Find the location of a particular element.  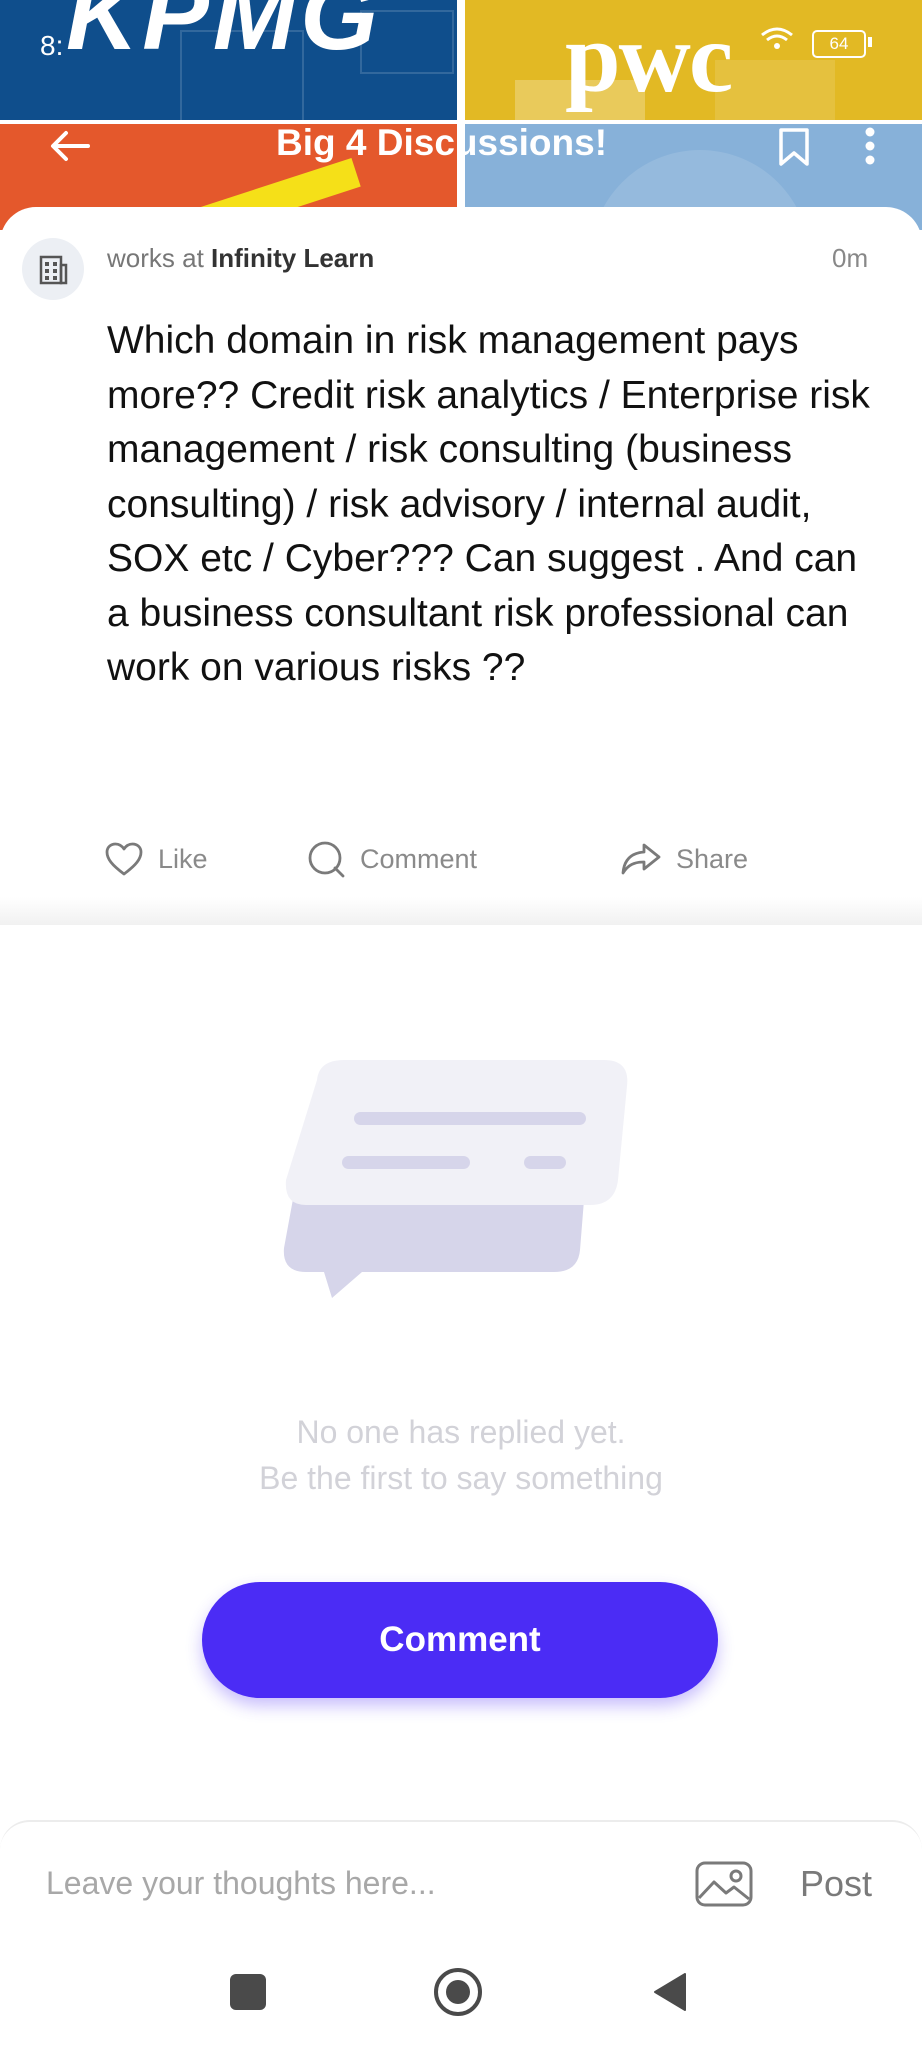

battery-icon: 64 is located at coordinates (839, 44).